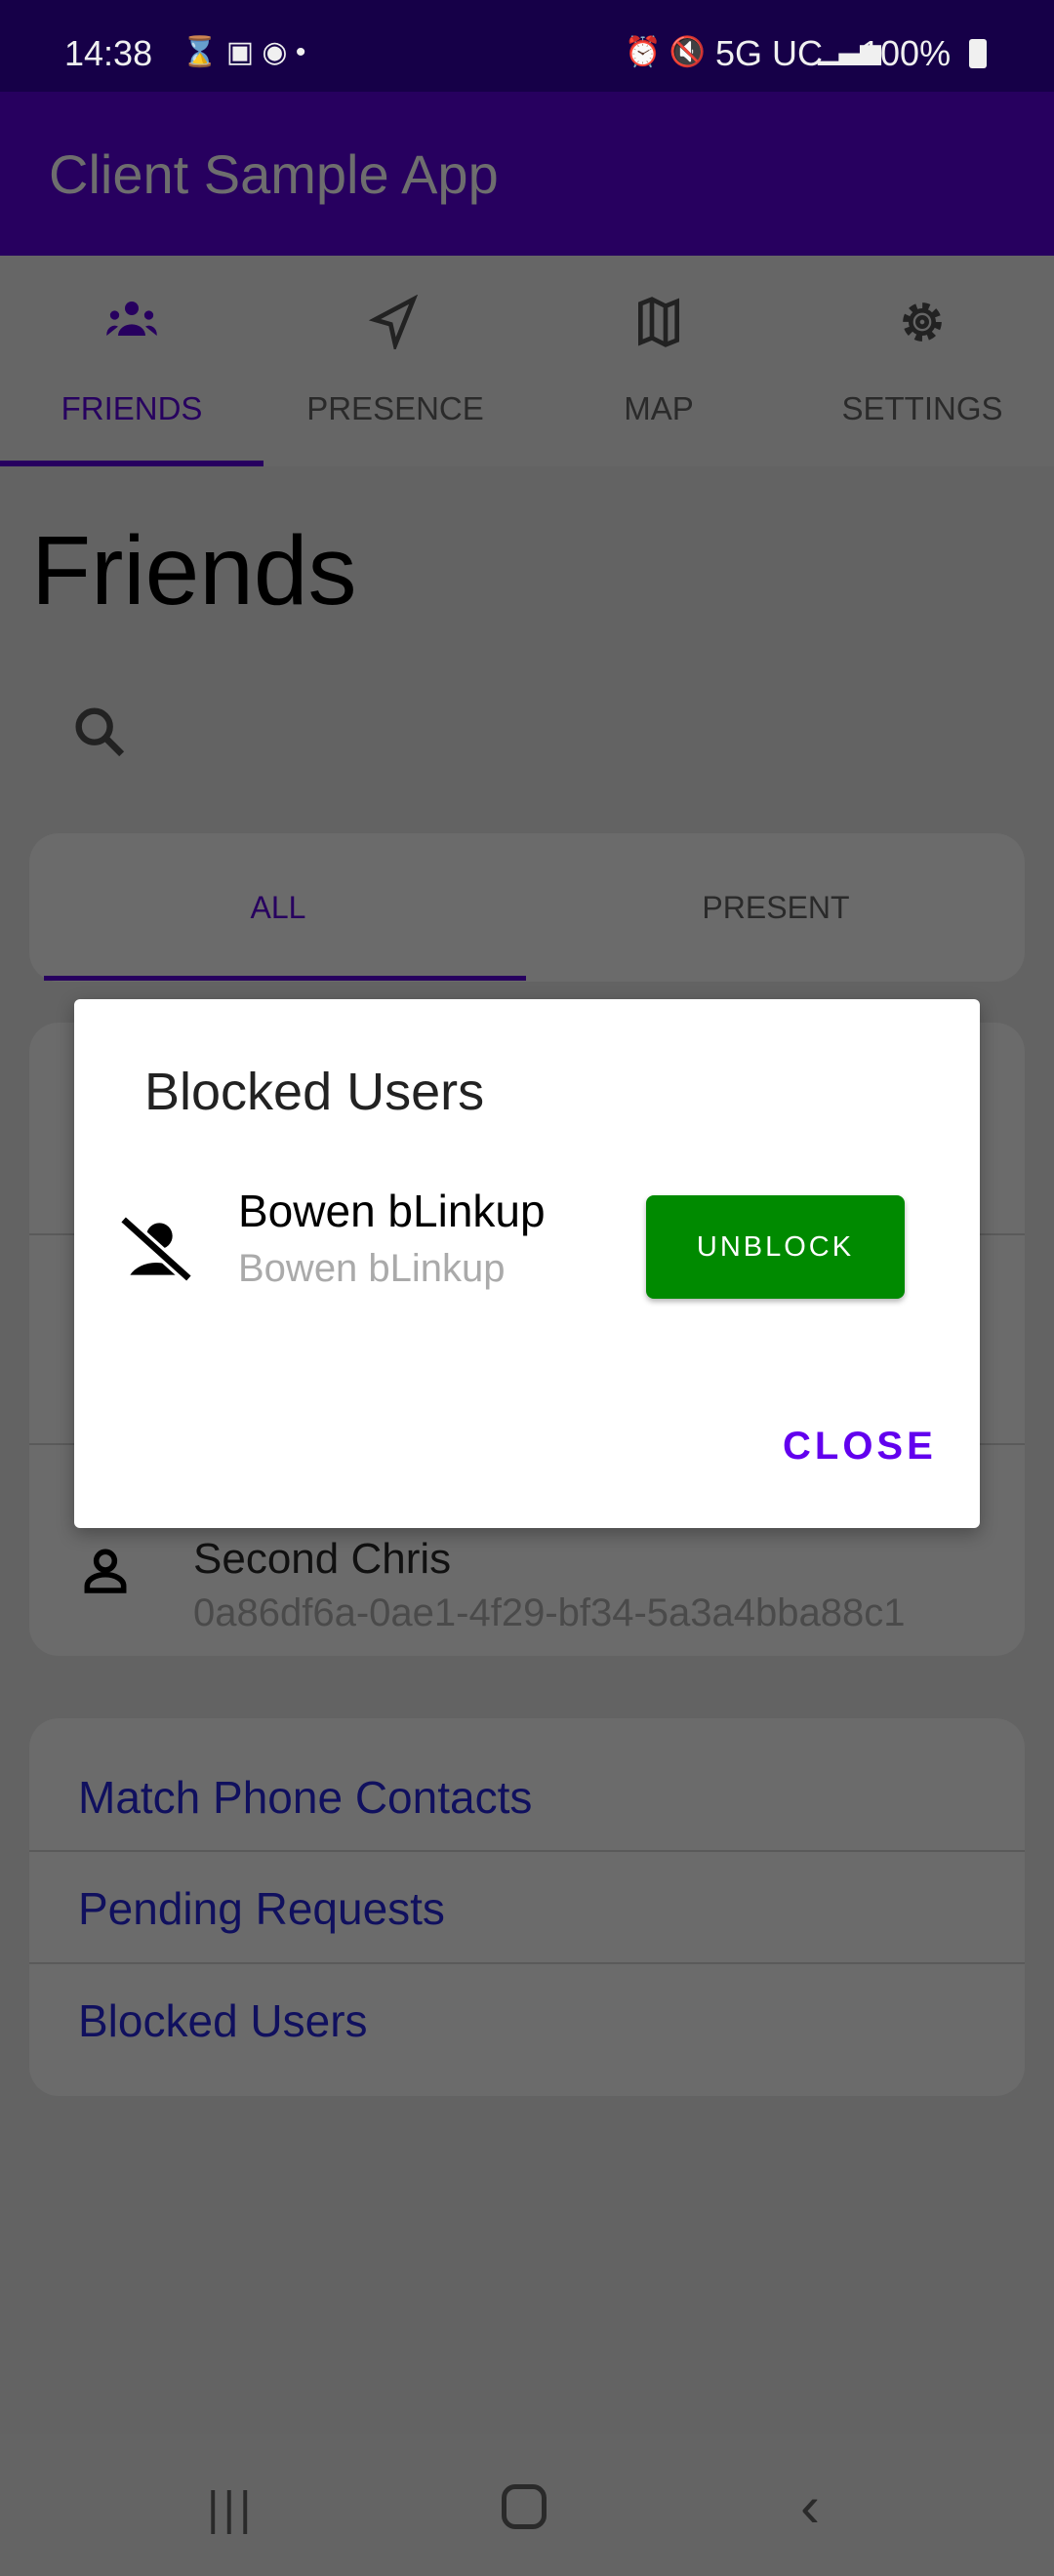 This screenshot has height=2576, width=1054. Describe the element at coordinates (395, 408) in the screenshot. I see `tab-label: PRESENCE` at that location.